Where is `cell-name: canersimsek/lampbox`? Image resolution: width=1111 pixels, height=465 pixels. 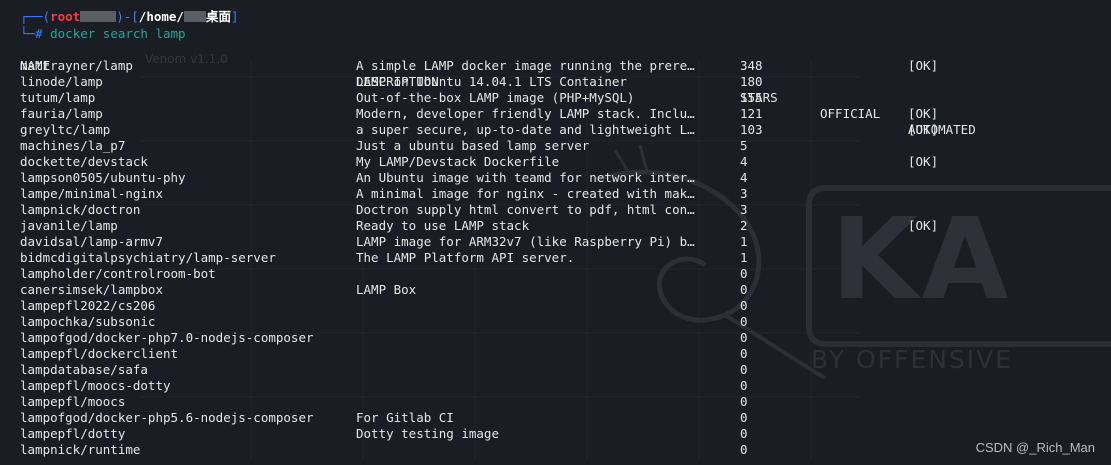
cell-name: canersimsek/lampbox is located at coordinates (91, 289).